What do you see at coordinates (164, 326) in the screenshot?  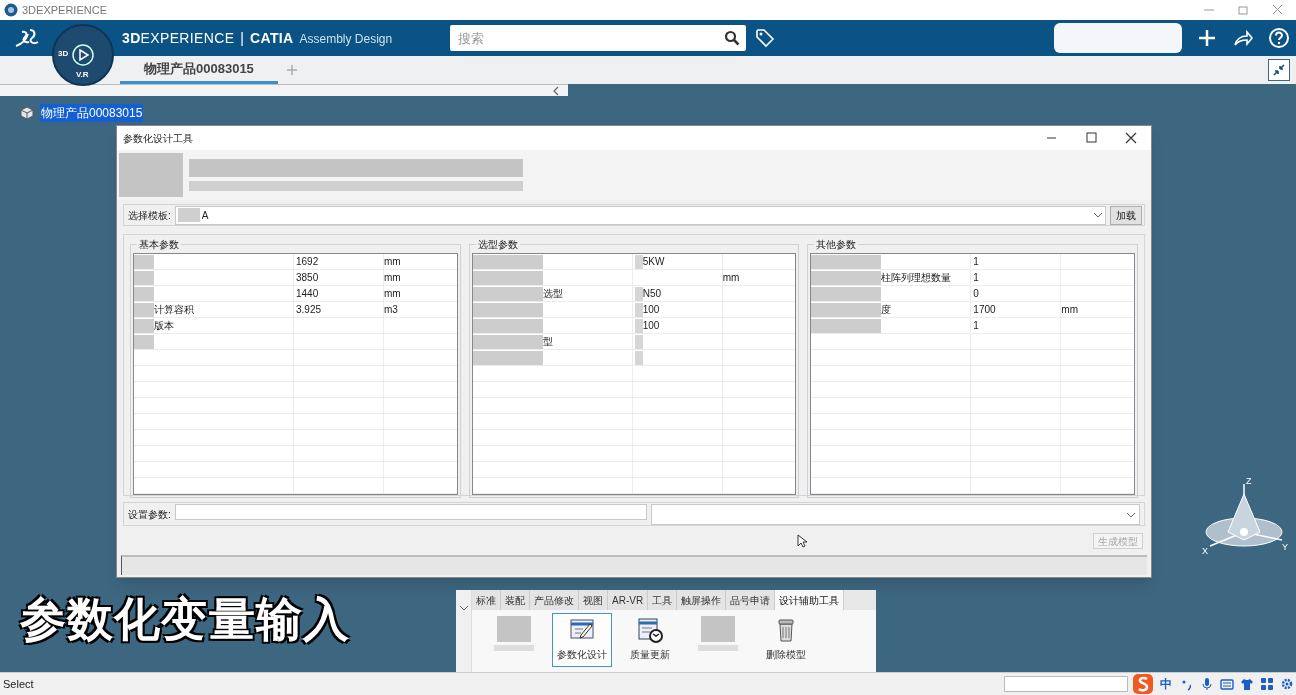 I see `table-cell-text: 版本` at bounding box center [164, 326].